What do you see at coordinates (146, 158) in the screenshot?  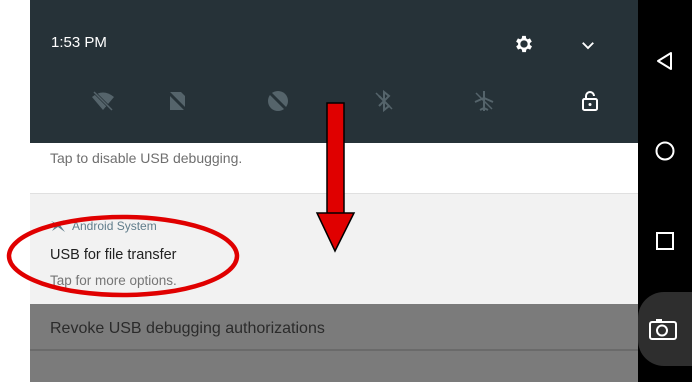 I see `usb-debugging-text: Tap to disable USB debugging.` at bounding box center [146, 158].